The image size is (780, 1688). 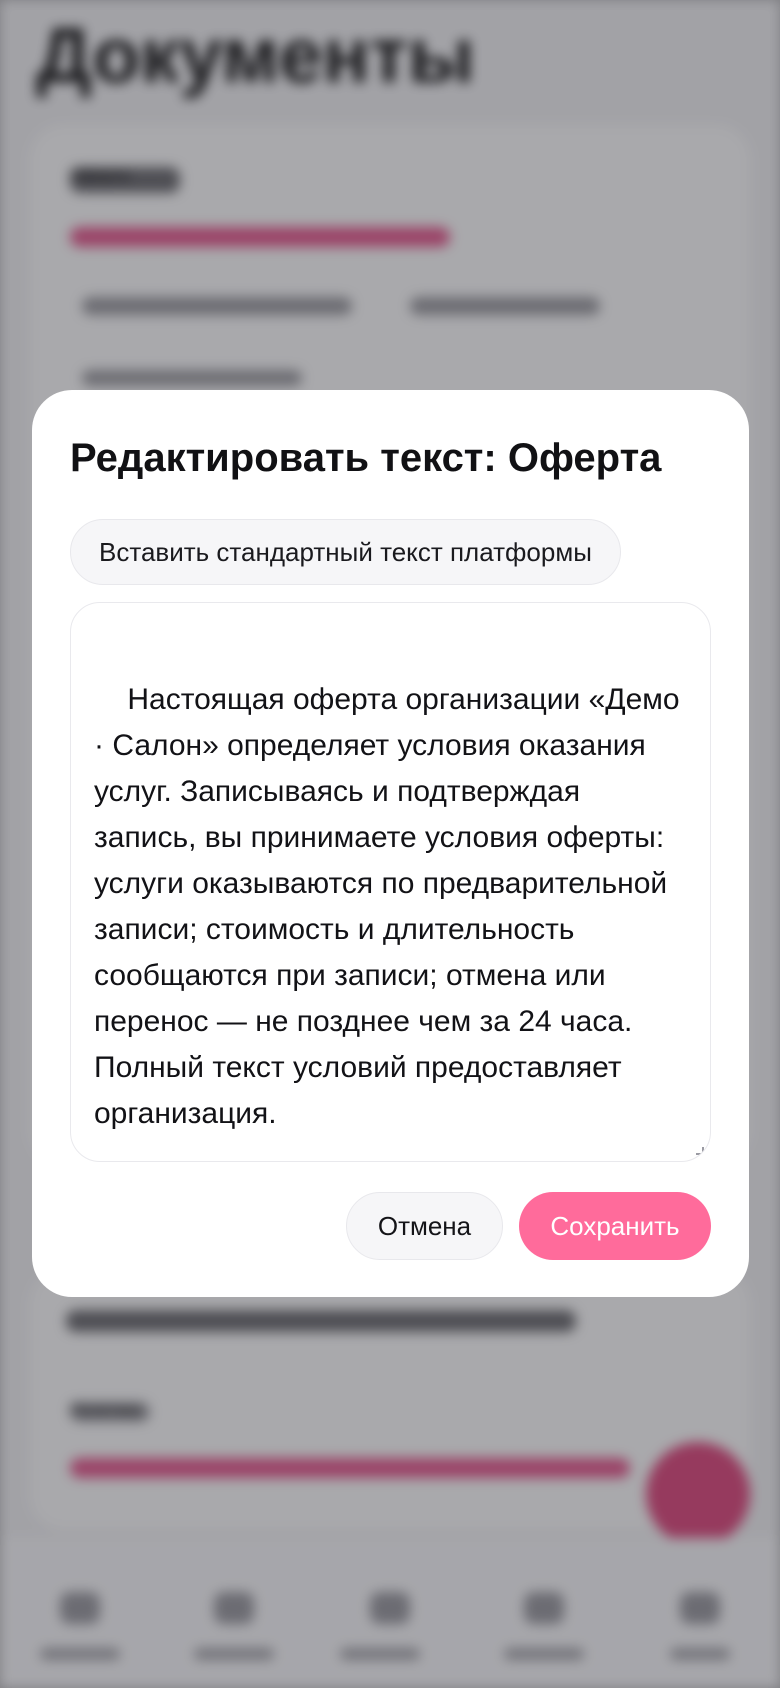 What do you see at coordinates (700, 1151) in the screenshot?
I see `resize-handle-icon` at bounding box center [700, 1151].